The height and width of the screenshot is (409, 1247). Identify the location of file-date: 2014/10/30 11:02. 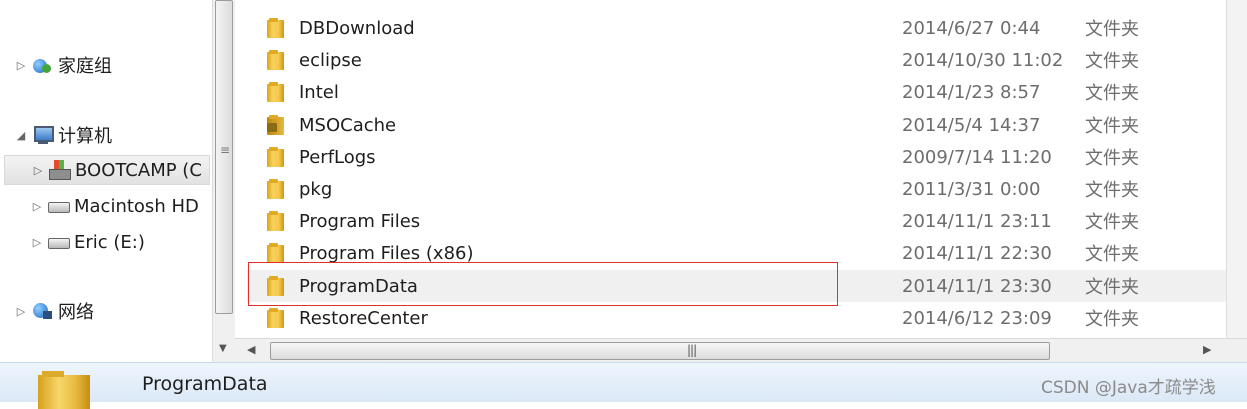
(983, 60).